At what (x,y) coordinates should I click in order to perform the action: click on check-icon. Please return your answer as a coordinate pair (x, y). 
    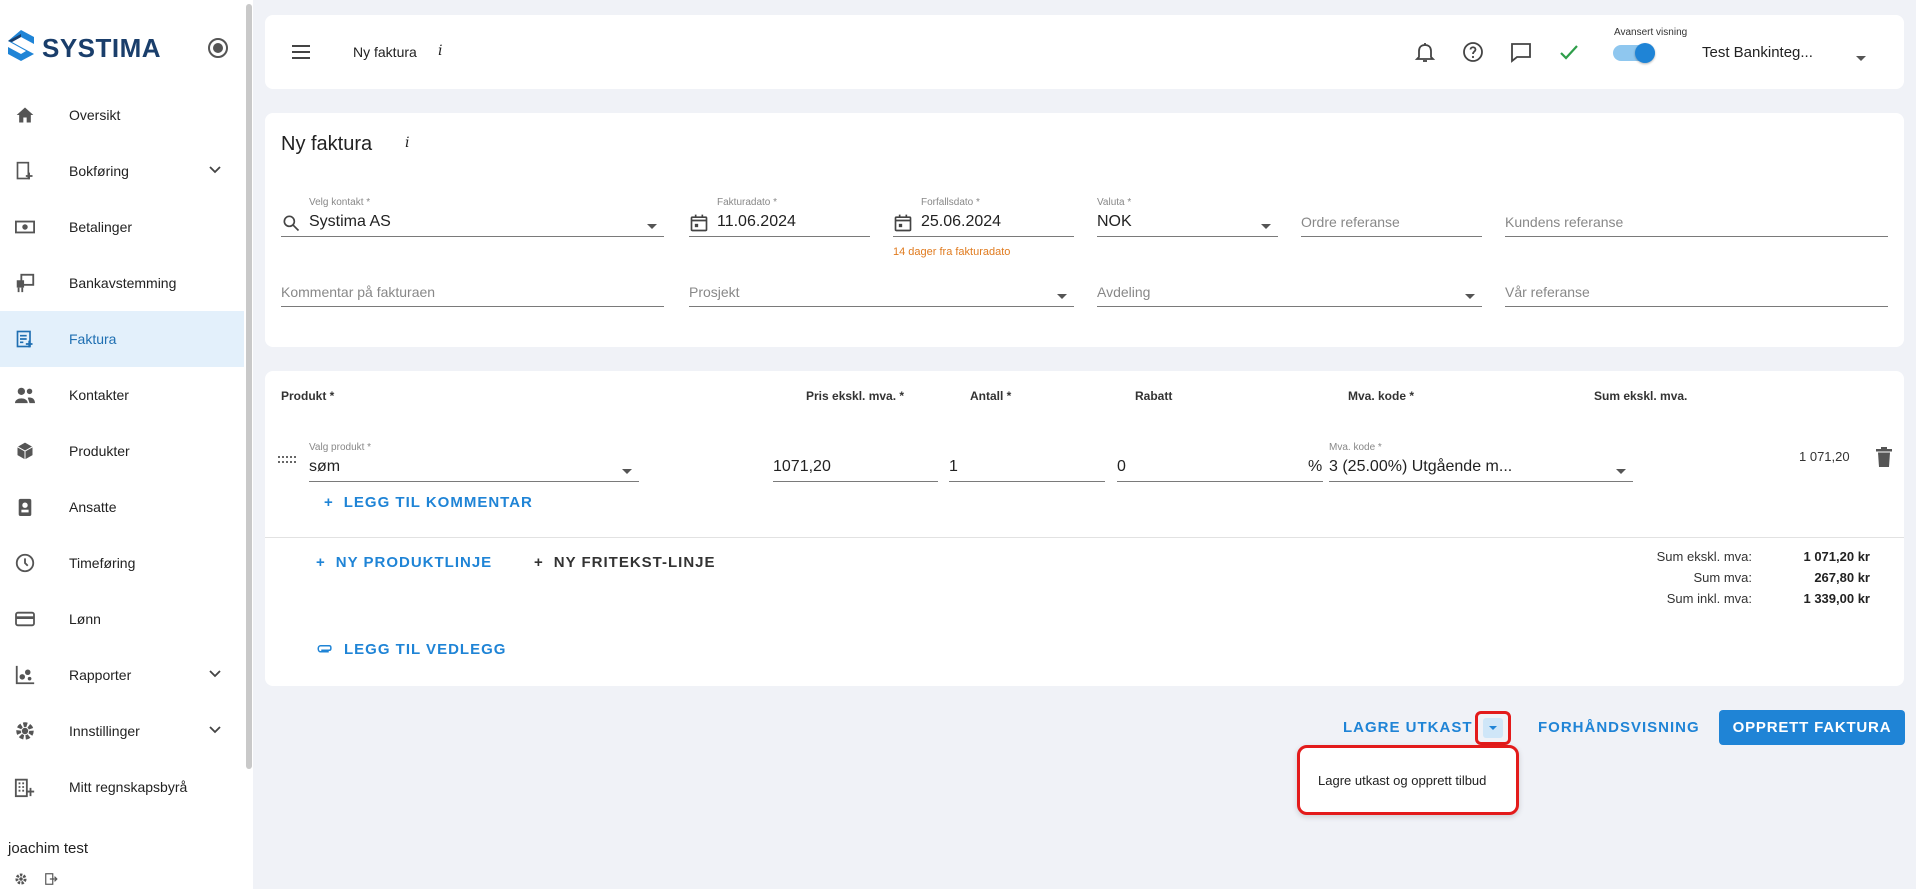
    Looking at the image, I should click on (1569, 52).